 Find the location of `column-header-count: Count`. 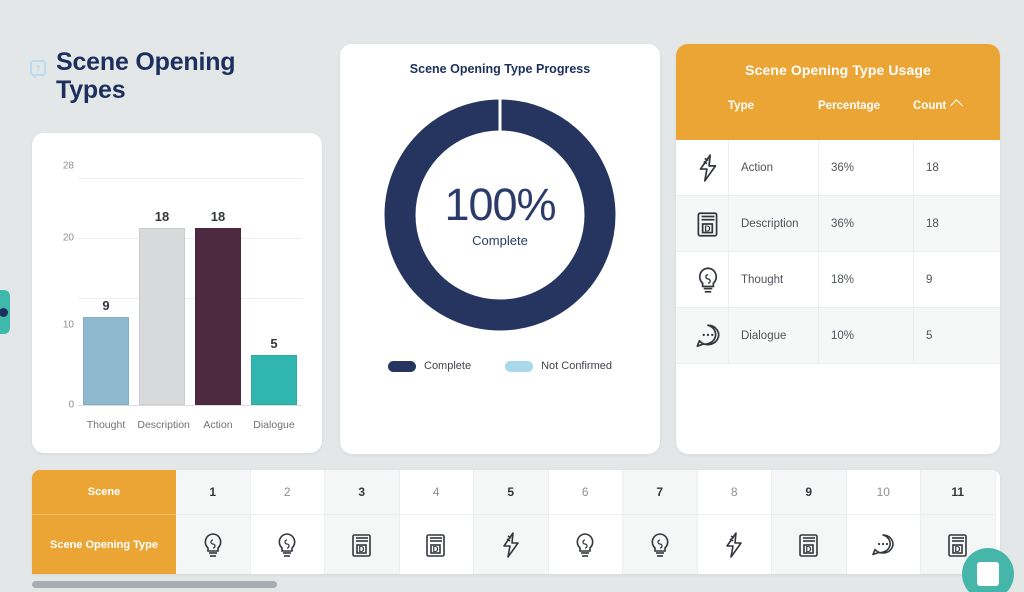

column-header-count: Count is located at coordinates (956, 105).